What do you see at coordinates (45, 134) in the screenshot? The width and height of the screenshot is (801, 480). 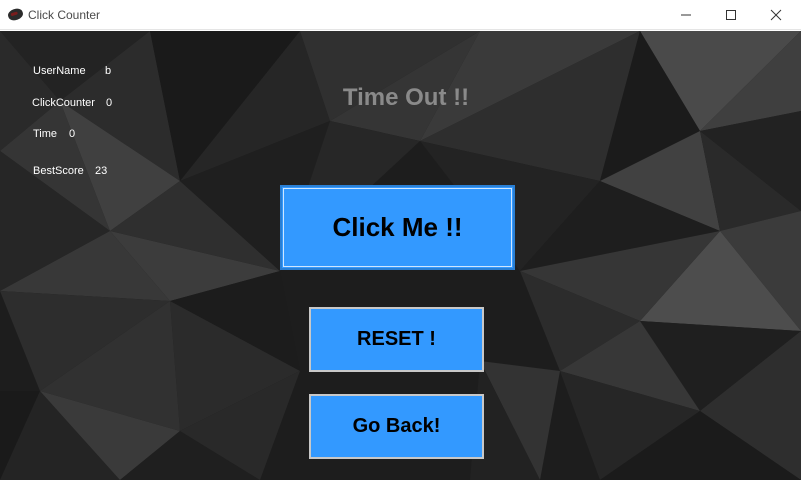 I see `time-label: Time` at bounding box center [45, 134].